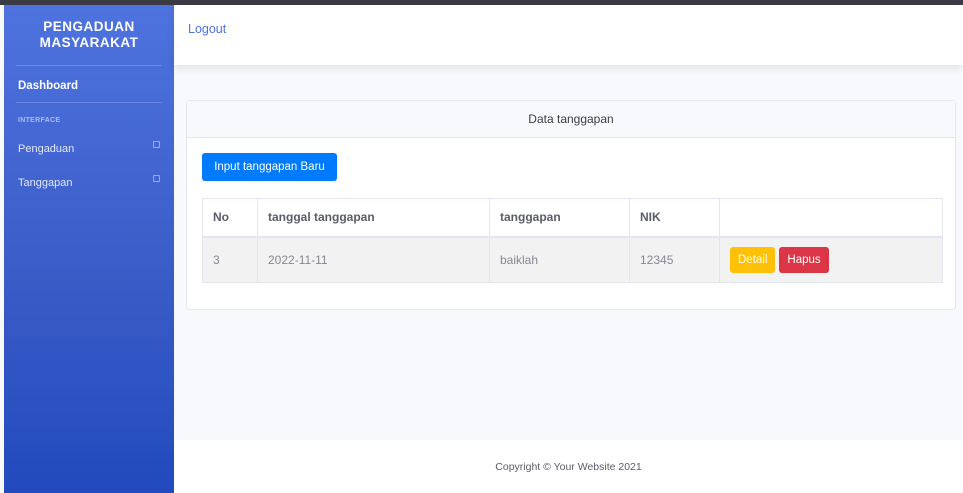  What do you see at coordinates (753, 259) in the screenshot?
I see `detail-button: Detail` at bounding box center [753, 259].